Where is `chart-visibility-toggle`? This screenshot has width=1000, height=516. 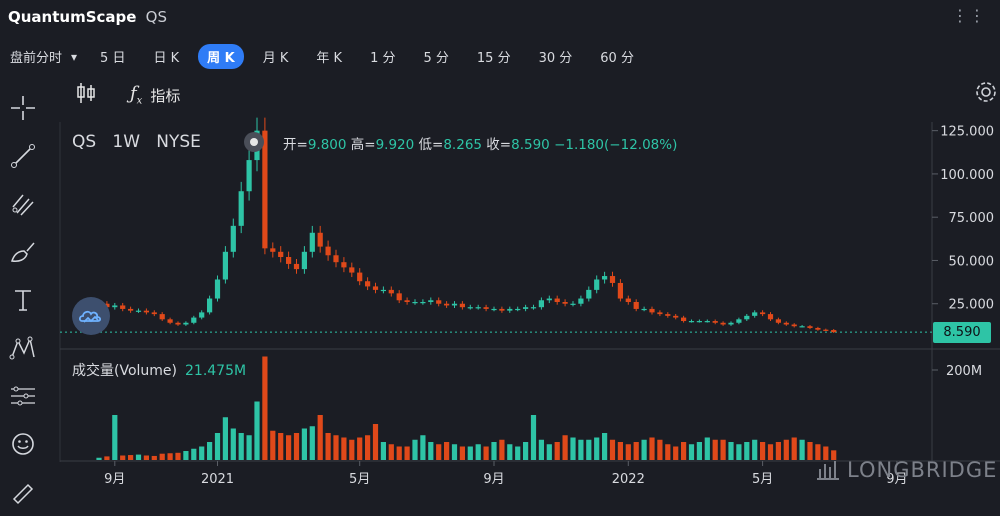
chart-visibility-toggle is located at coordinates (254, 144).